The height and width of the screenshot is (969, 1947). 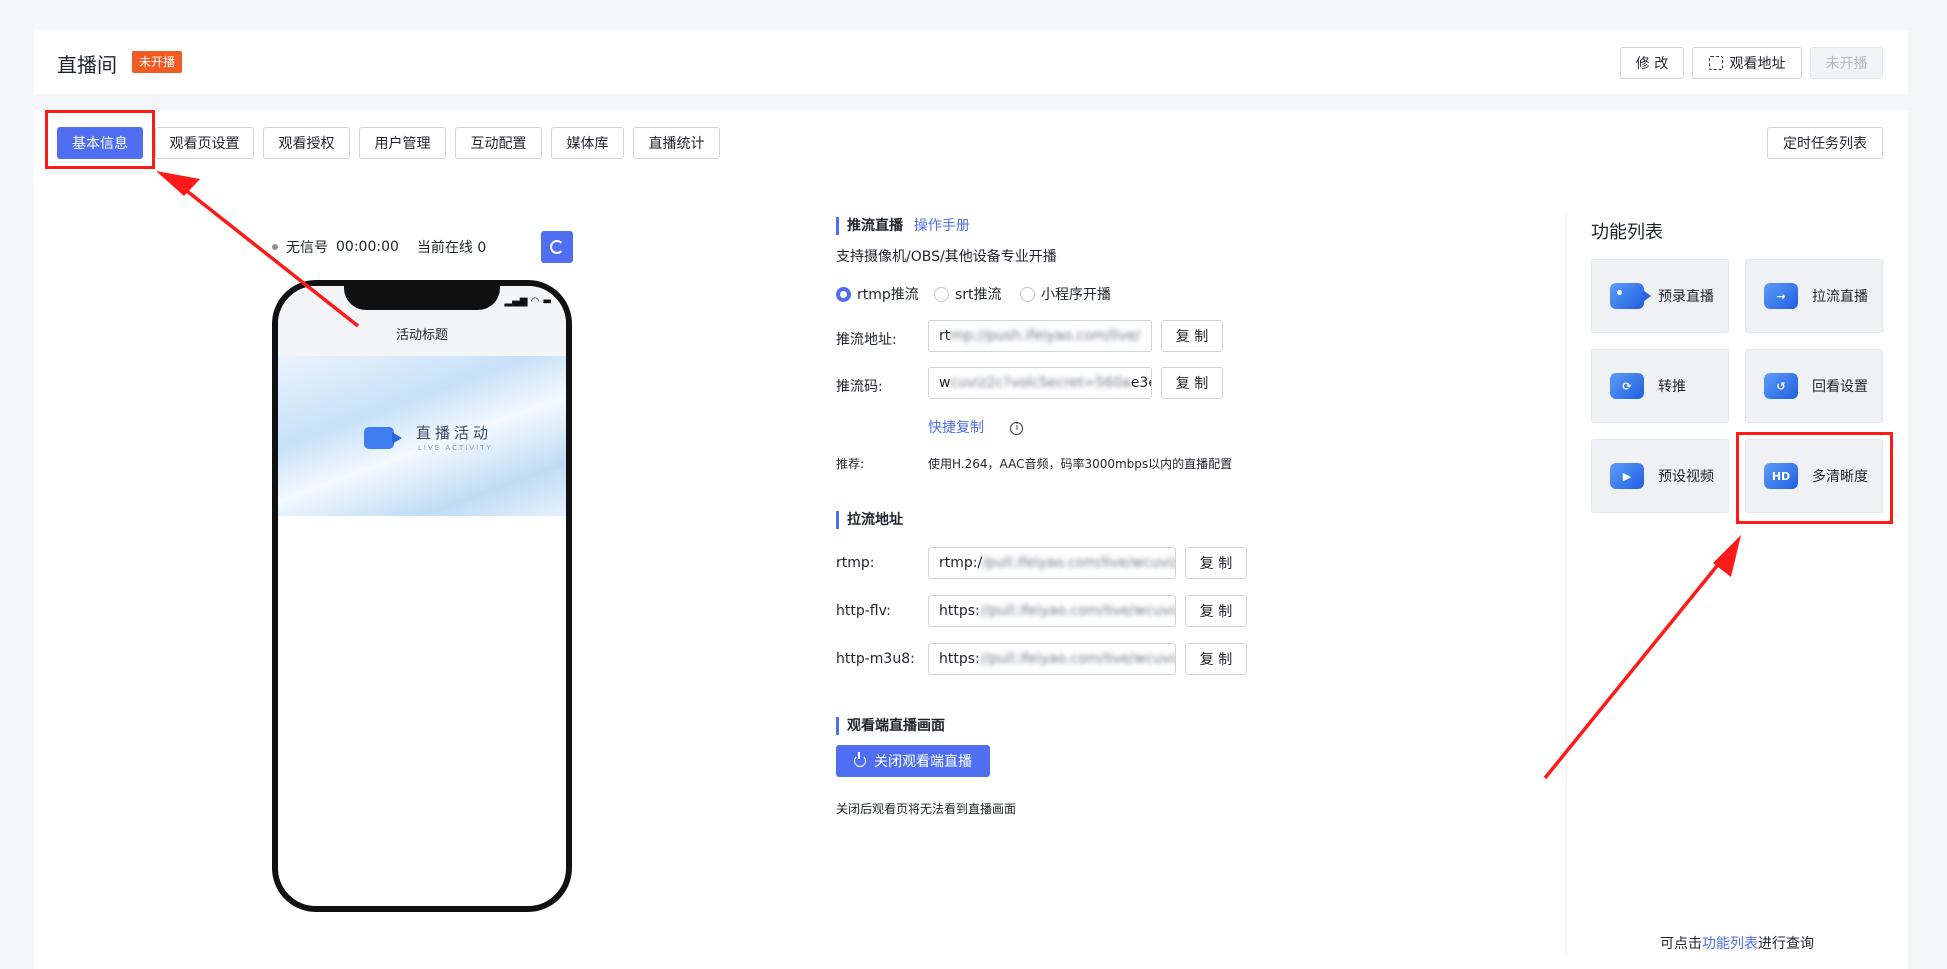 I want to click on feature-label: 预录直播, so click(x=1686, y=297).